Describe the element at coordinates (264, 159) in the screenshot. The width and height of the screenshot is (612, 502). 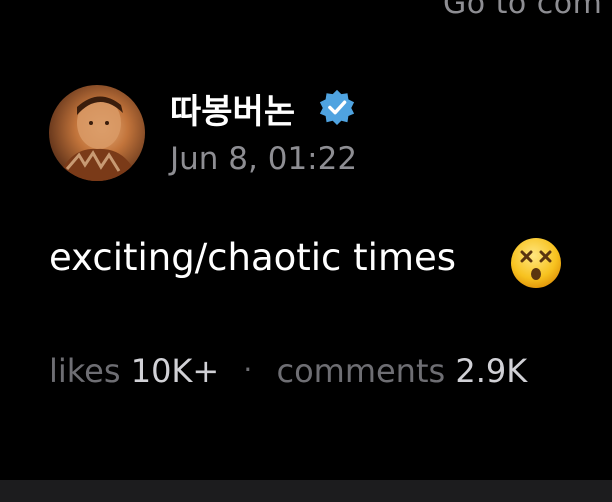
I see `post-timestamp: Jun 8, 01:22` at that location.